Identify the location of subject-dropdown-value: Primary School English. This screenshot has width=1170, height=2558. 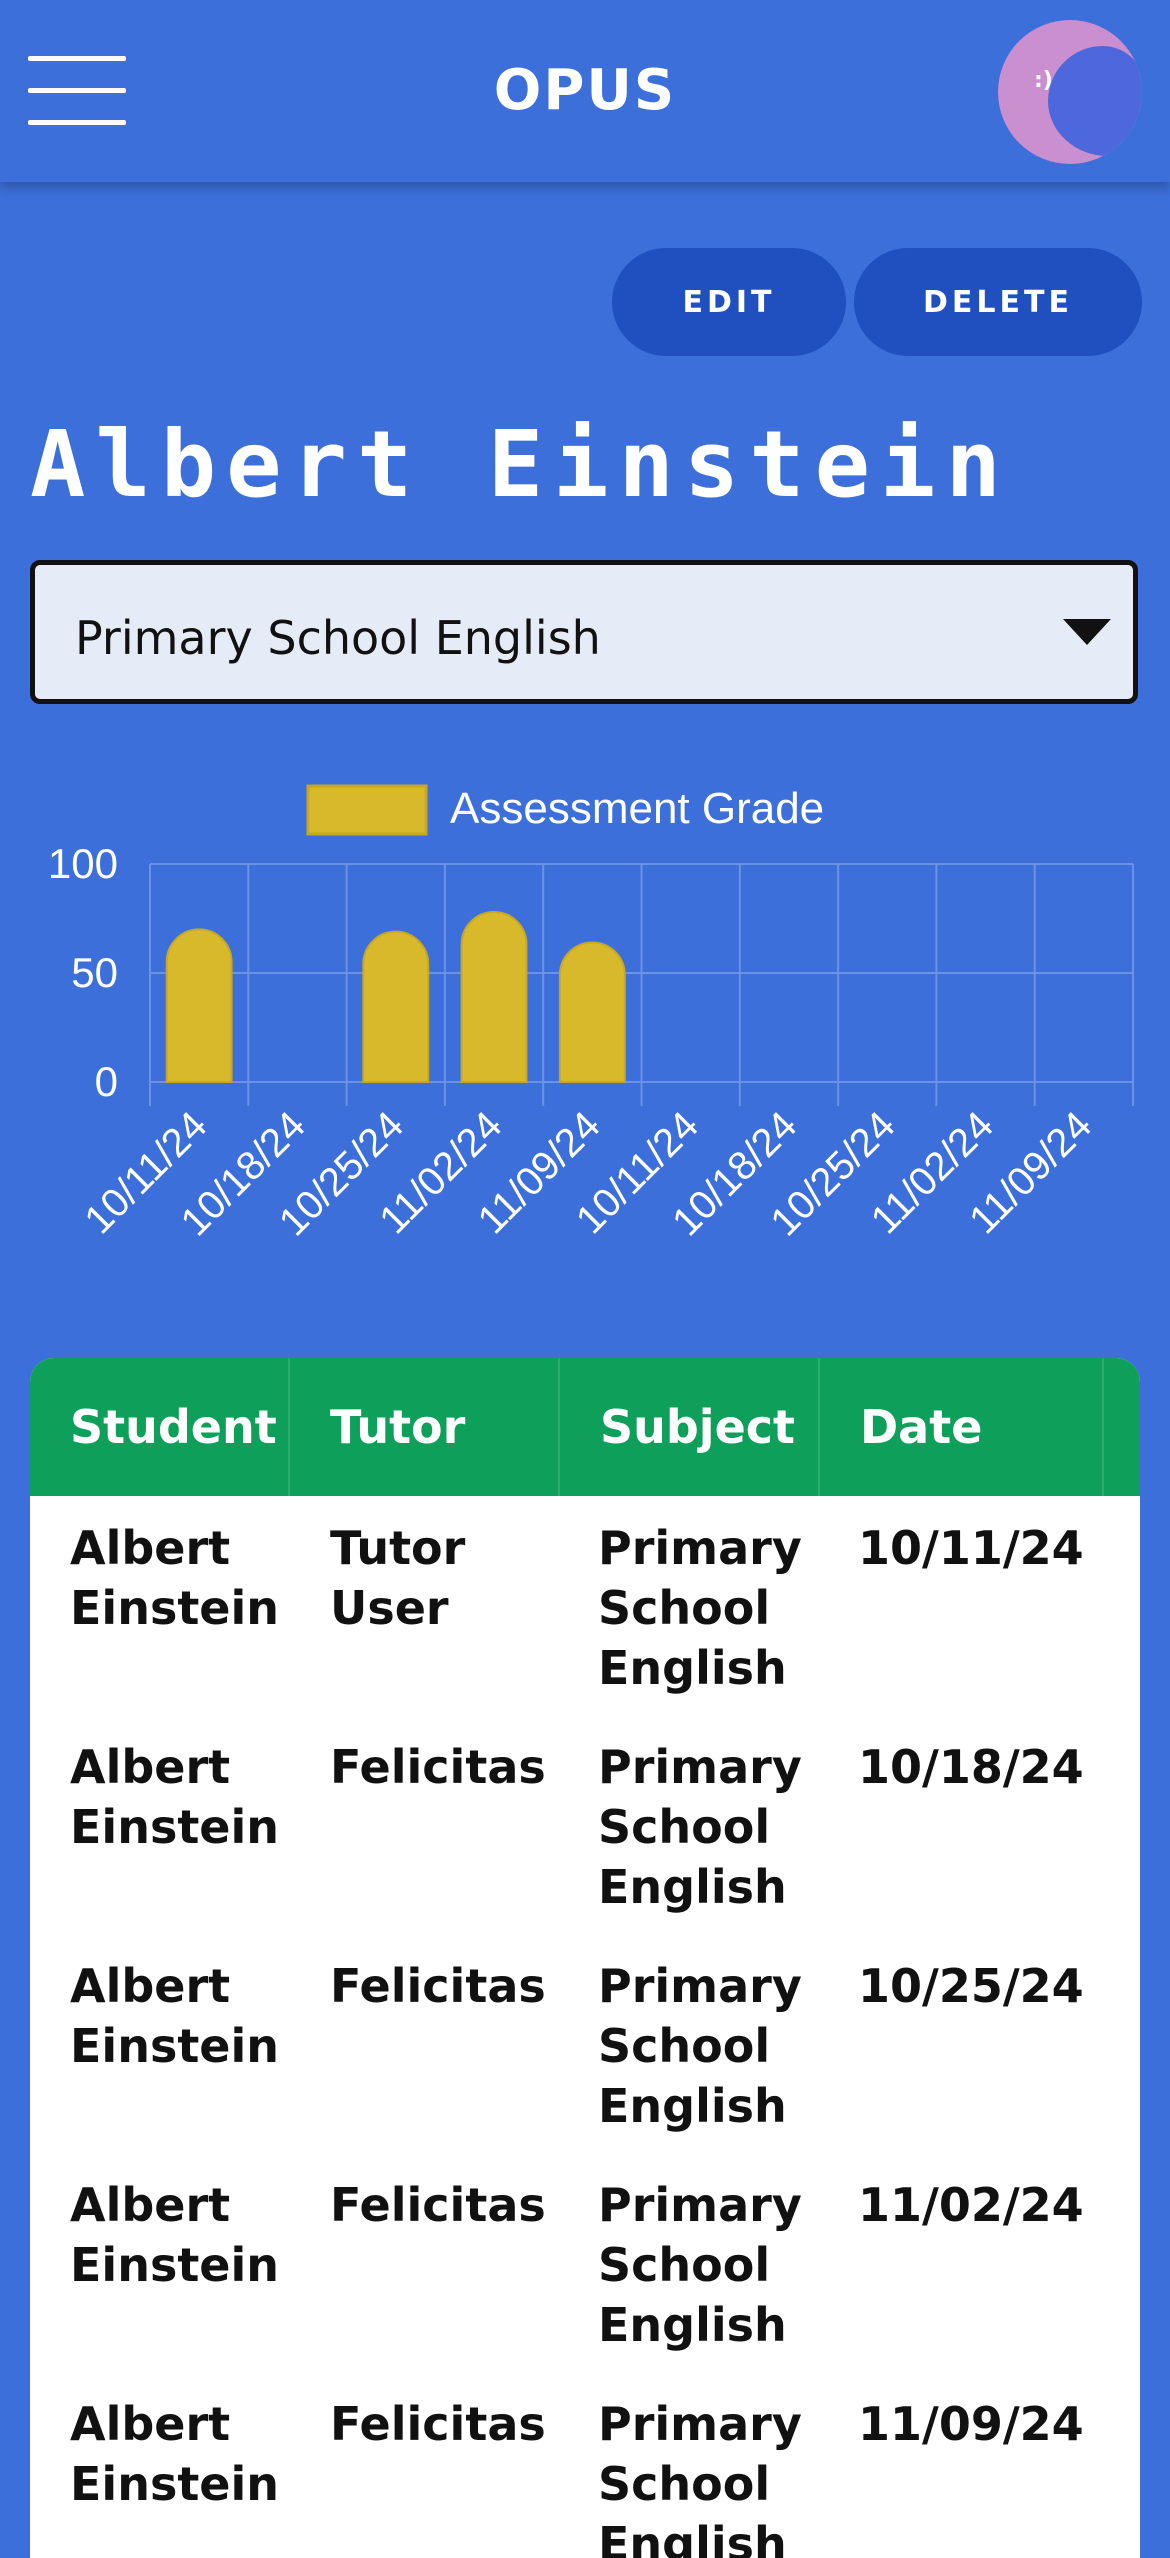
(338, 638).